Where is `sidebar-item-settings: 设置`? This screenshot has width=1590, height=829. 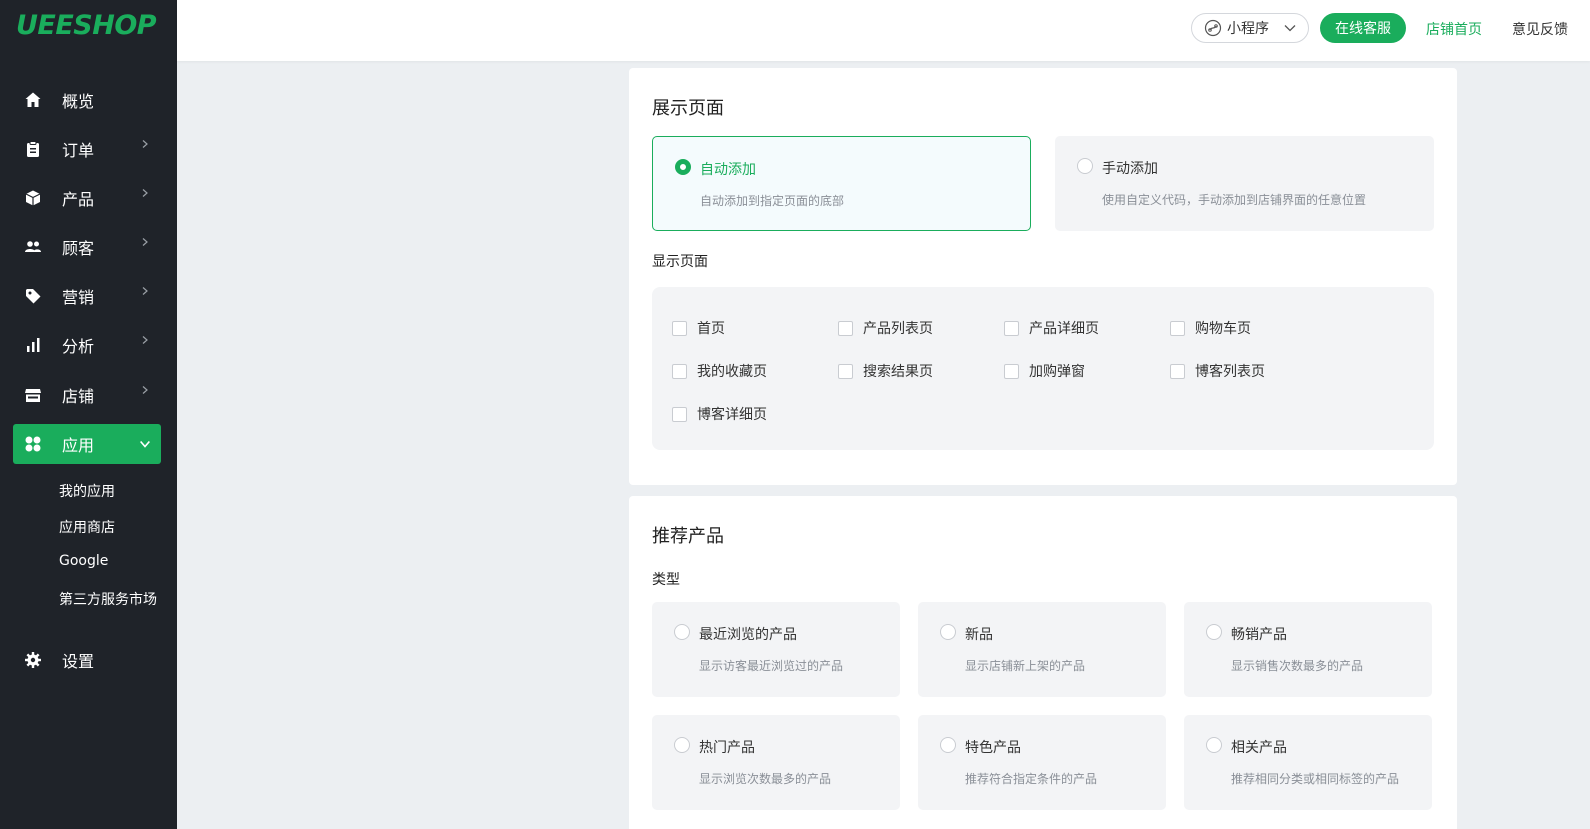 sidebar-item-settings: 设置 is located at coordinates (87, 660).